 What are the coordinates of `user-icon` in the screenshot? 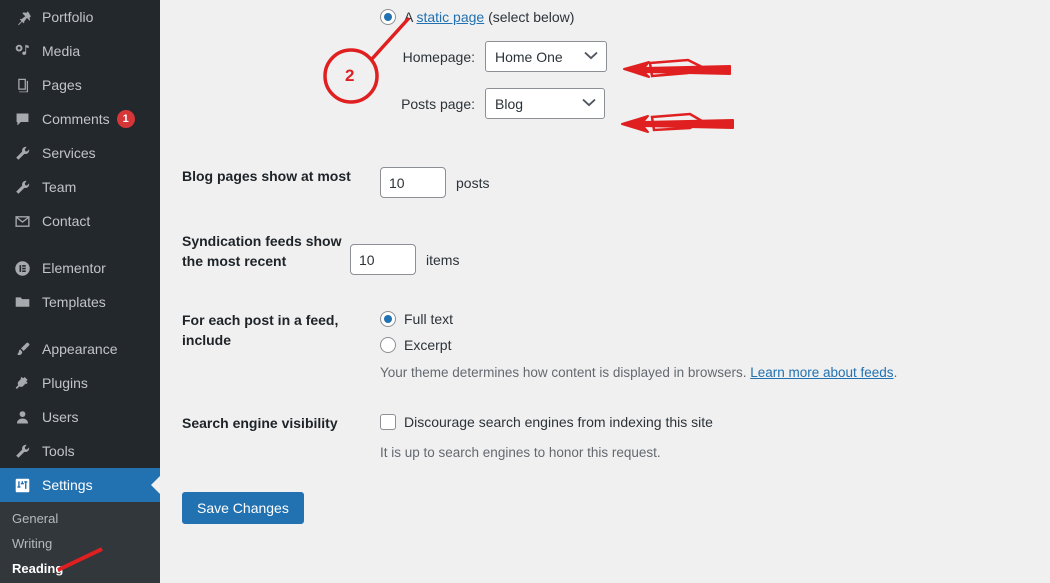 It's located at (22, 417).